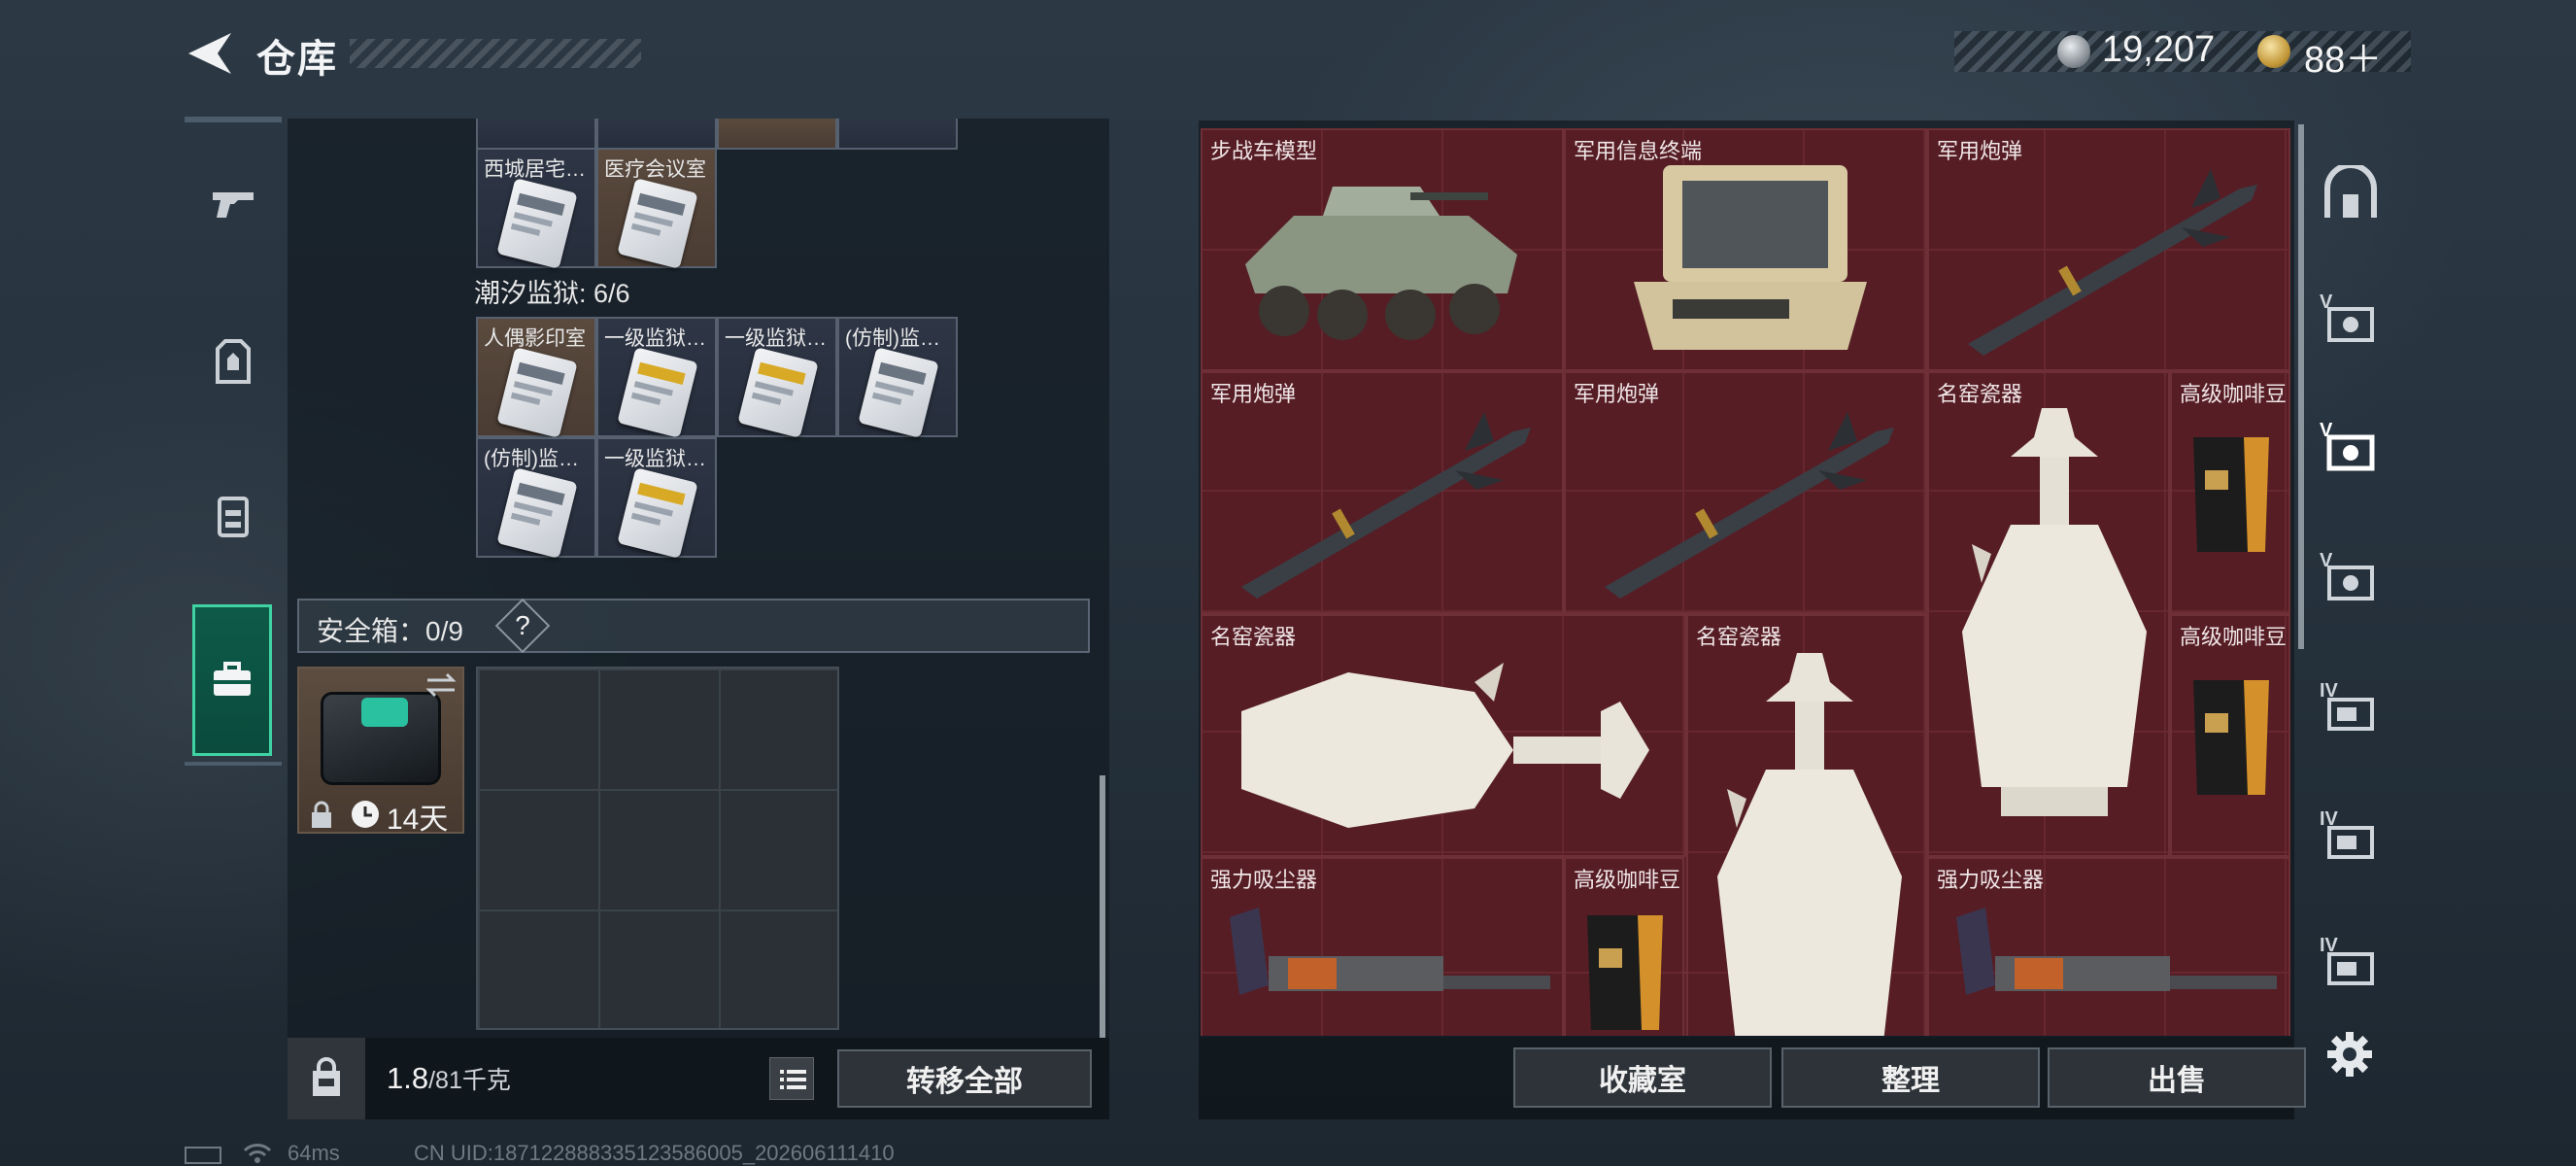 The image size is (2576, 1166). Describe the element at coordinates (384, 712) in the screenshot. I see `case-latch` at that location.